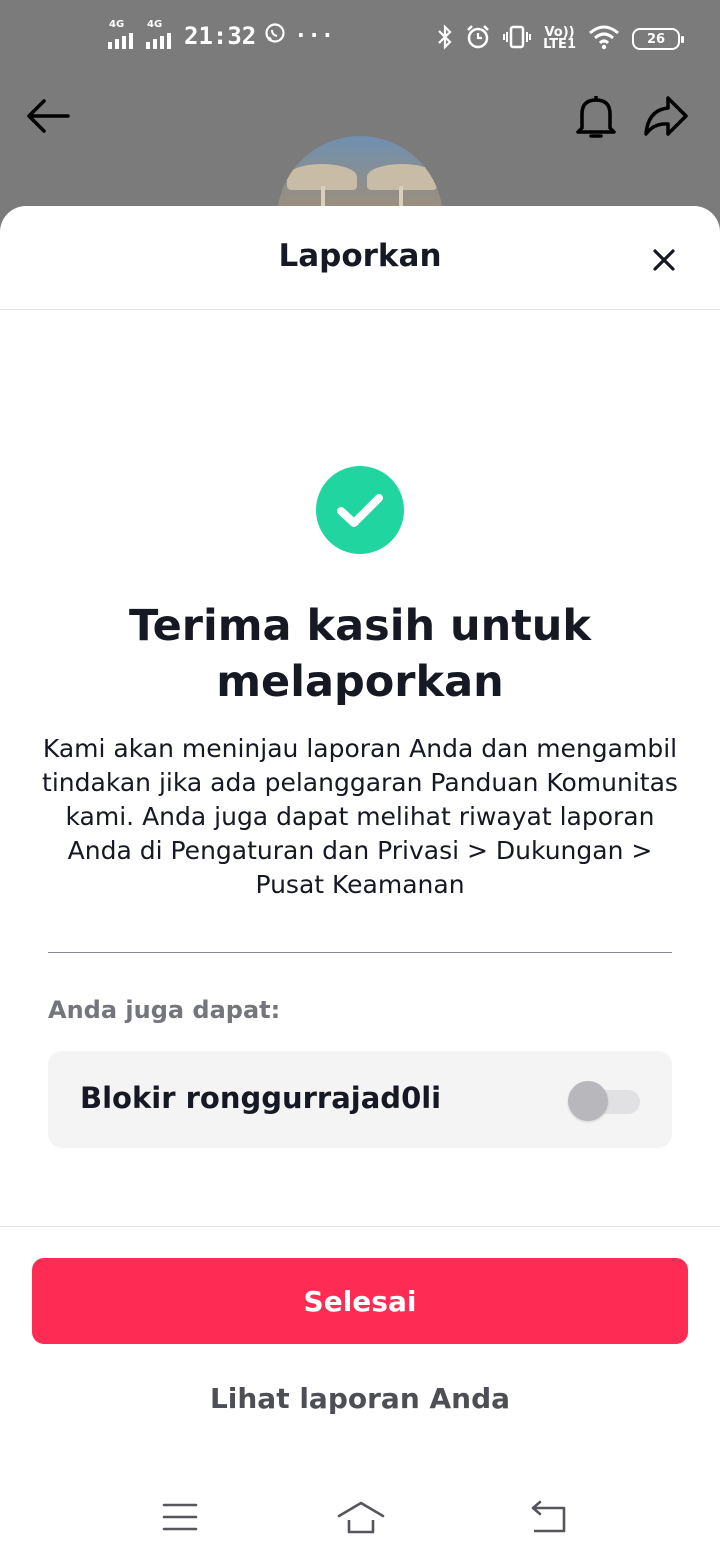  I want to click on status-right: Vo)) LTE1 26, so click(560, 39).